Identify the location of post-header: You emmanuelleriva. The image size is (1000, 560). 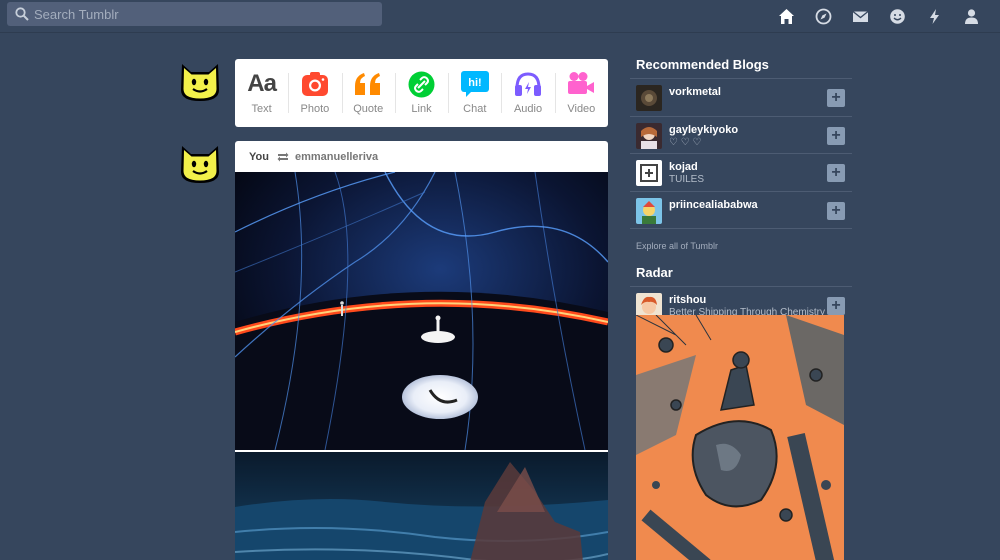
(421, 156).